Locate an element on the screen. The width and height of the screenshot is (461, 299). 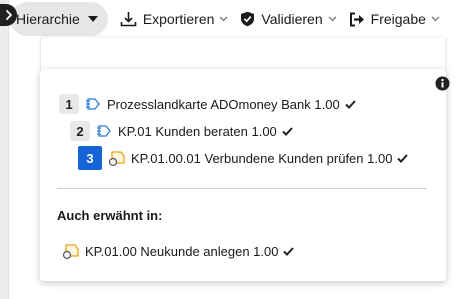
chevron-right-icon is located at coordinates (8, 15).